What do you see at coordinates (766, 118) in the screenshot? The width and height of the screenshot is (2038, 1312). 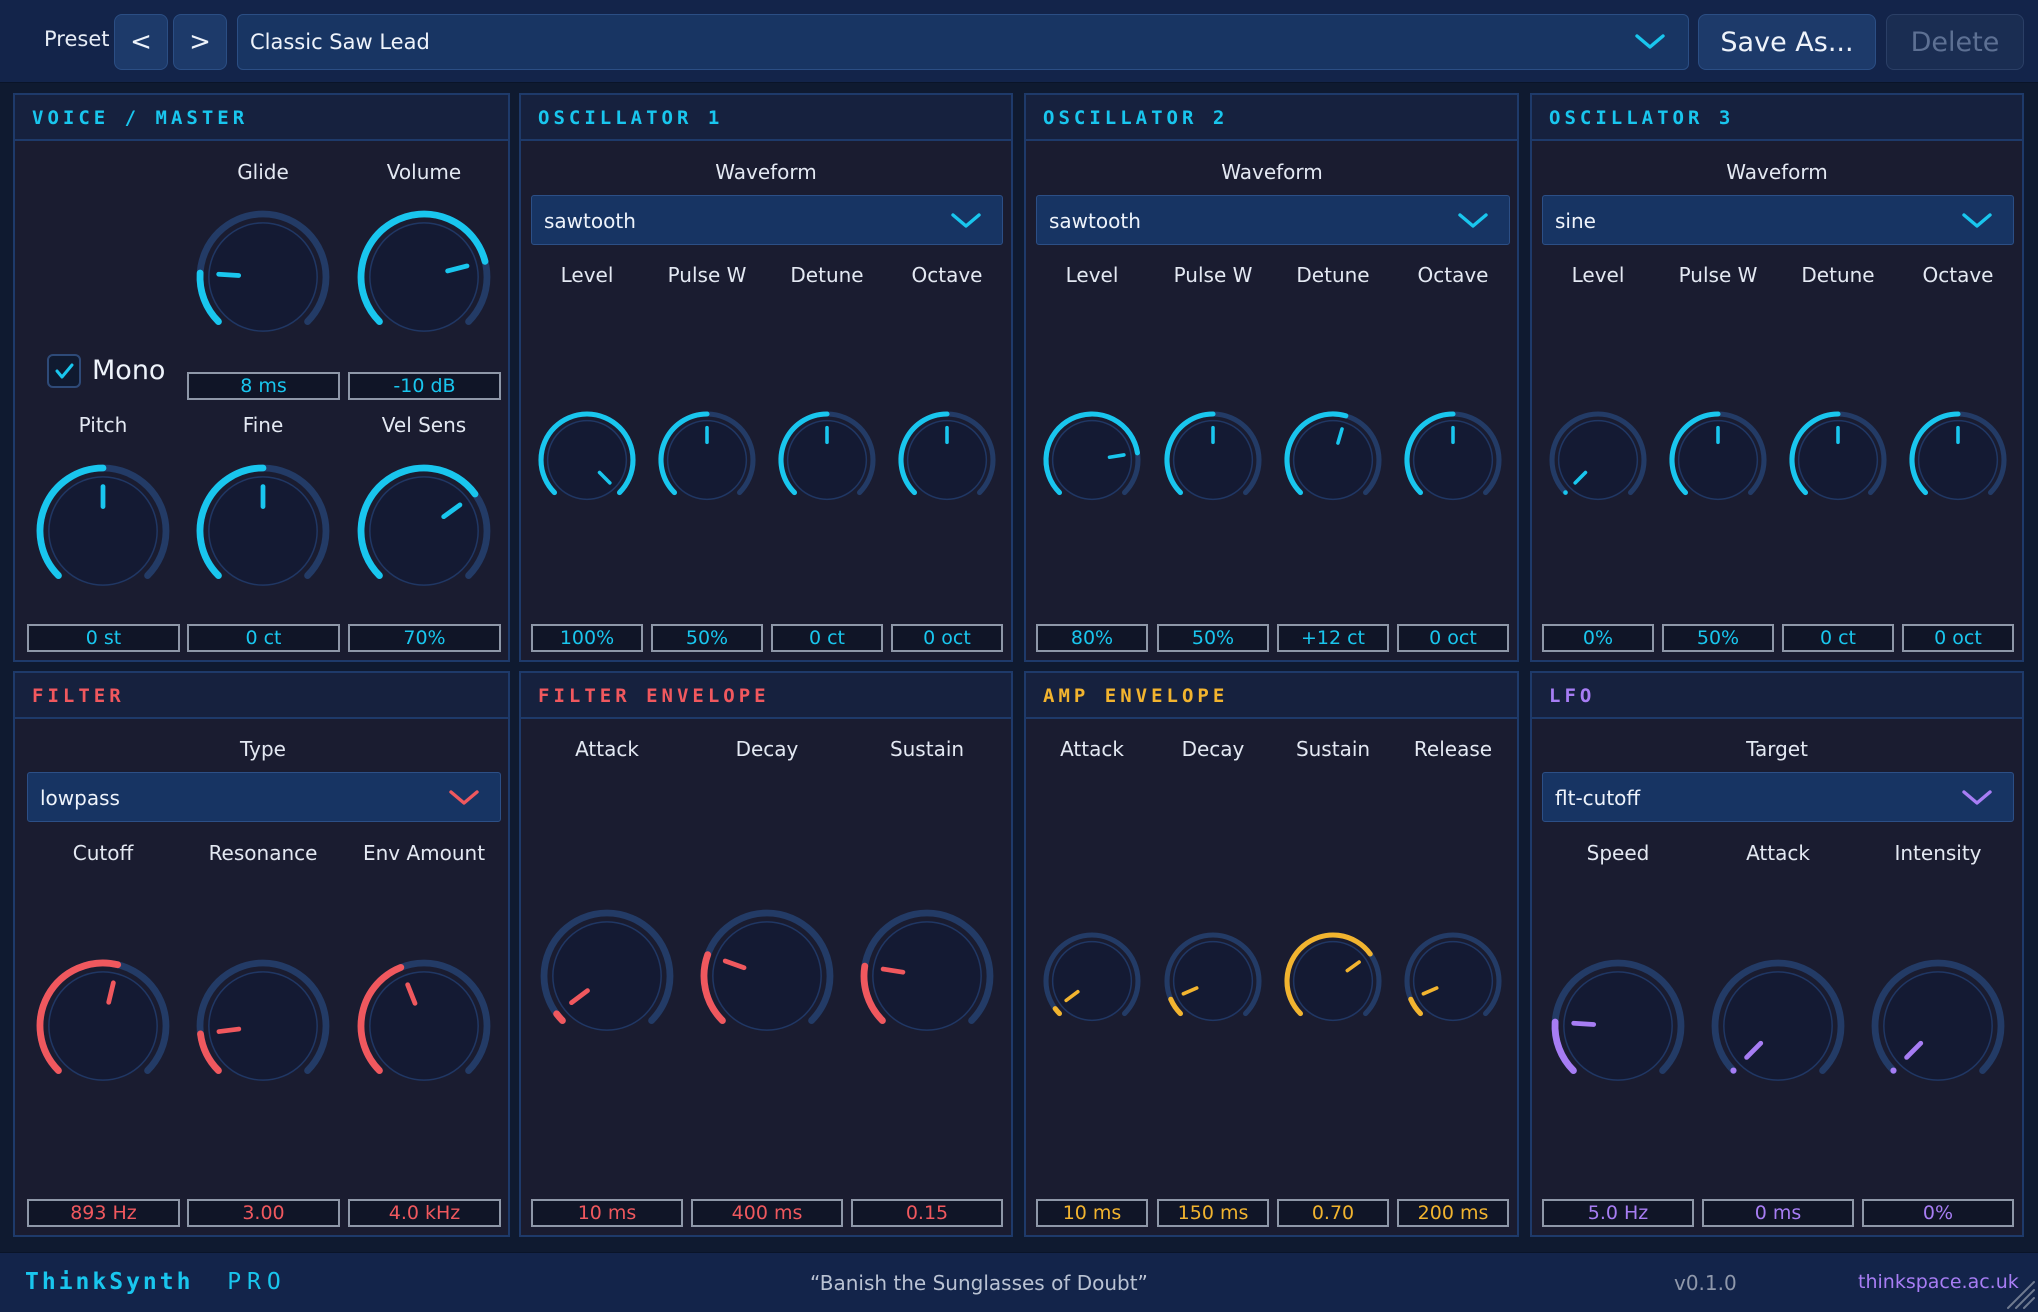 I see `panel-header: OSCILLATOR 1` at bounding box center [766, 118].